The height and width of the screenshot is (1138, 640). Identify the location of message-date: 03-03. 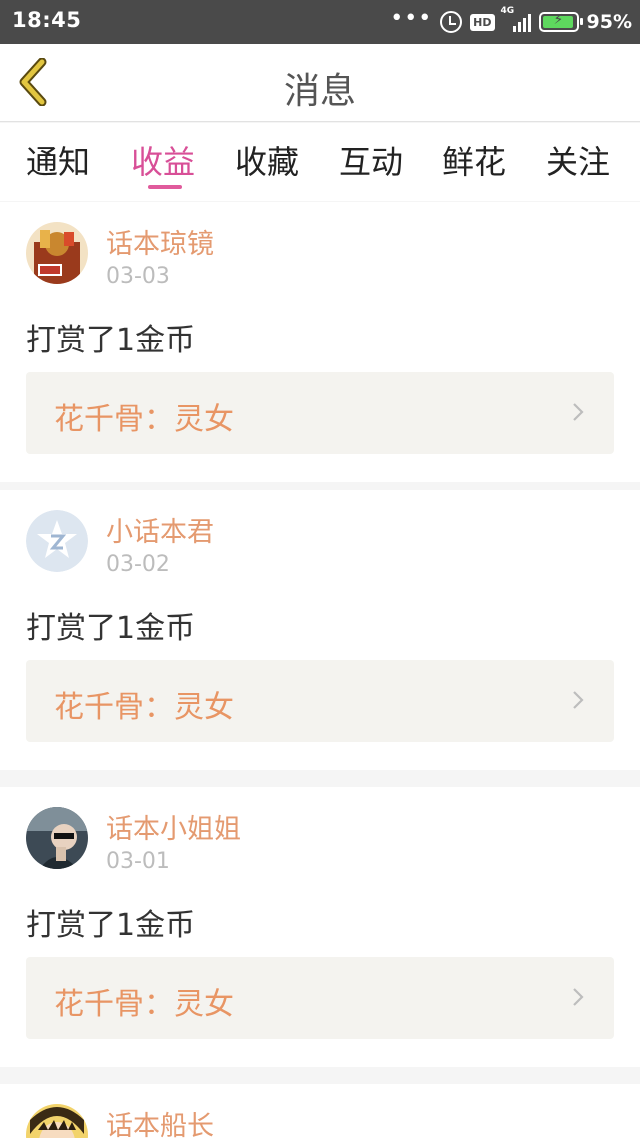
(138, 276).